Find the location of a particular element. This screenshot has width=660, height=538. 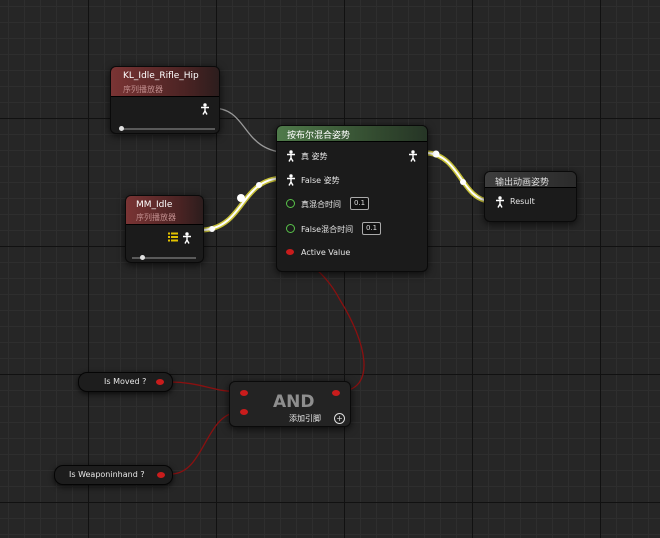

result-label: Result is located at coordinates (522, 201).